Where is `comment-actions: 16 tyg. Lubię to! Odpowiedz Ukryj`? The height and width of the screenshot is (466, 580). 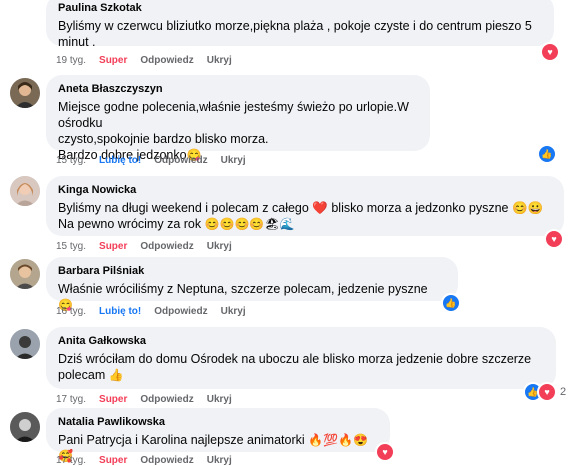 comment-actions: 16 tyg. Lubię to! Odpowiedz Ukryj is located at coordinates (151, 311).